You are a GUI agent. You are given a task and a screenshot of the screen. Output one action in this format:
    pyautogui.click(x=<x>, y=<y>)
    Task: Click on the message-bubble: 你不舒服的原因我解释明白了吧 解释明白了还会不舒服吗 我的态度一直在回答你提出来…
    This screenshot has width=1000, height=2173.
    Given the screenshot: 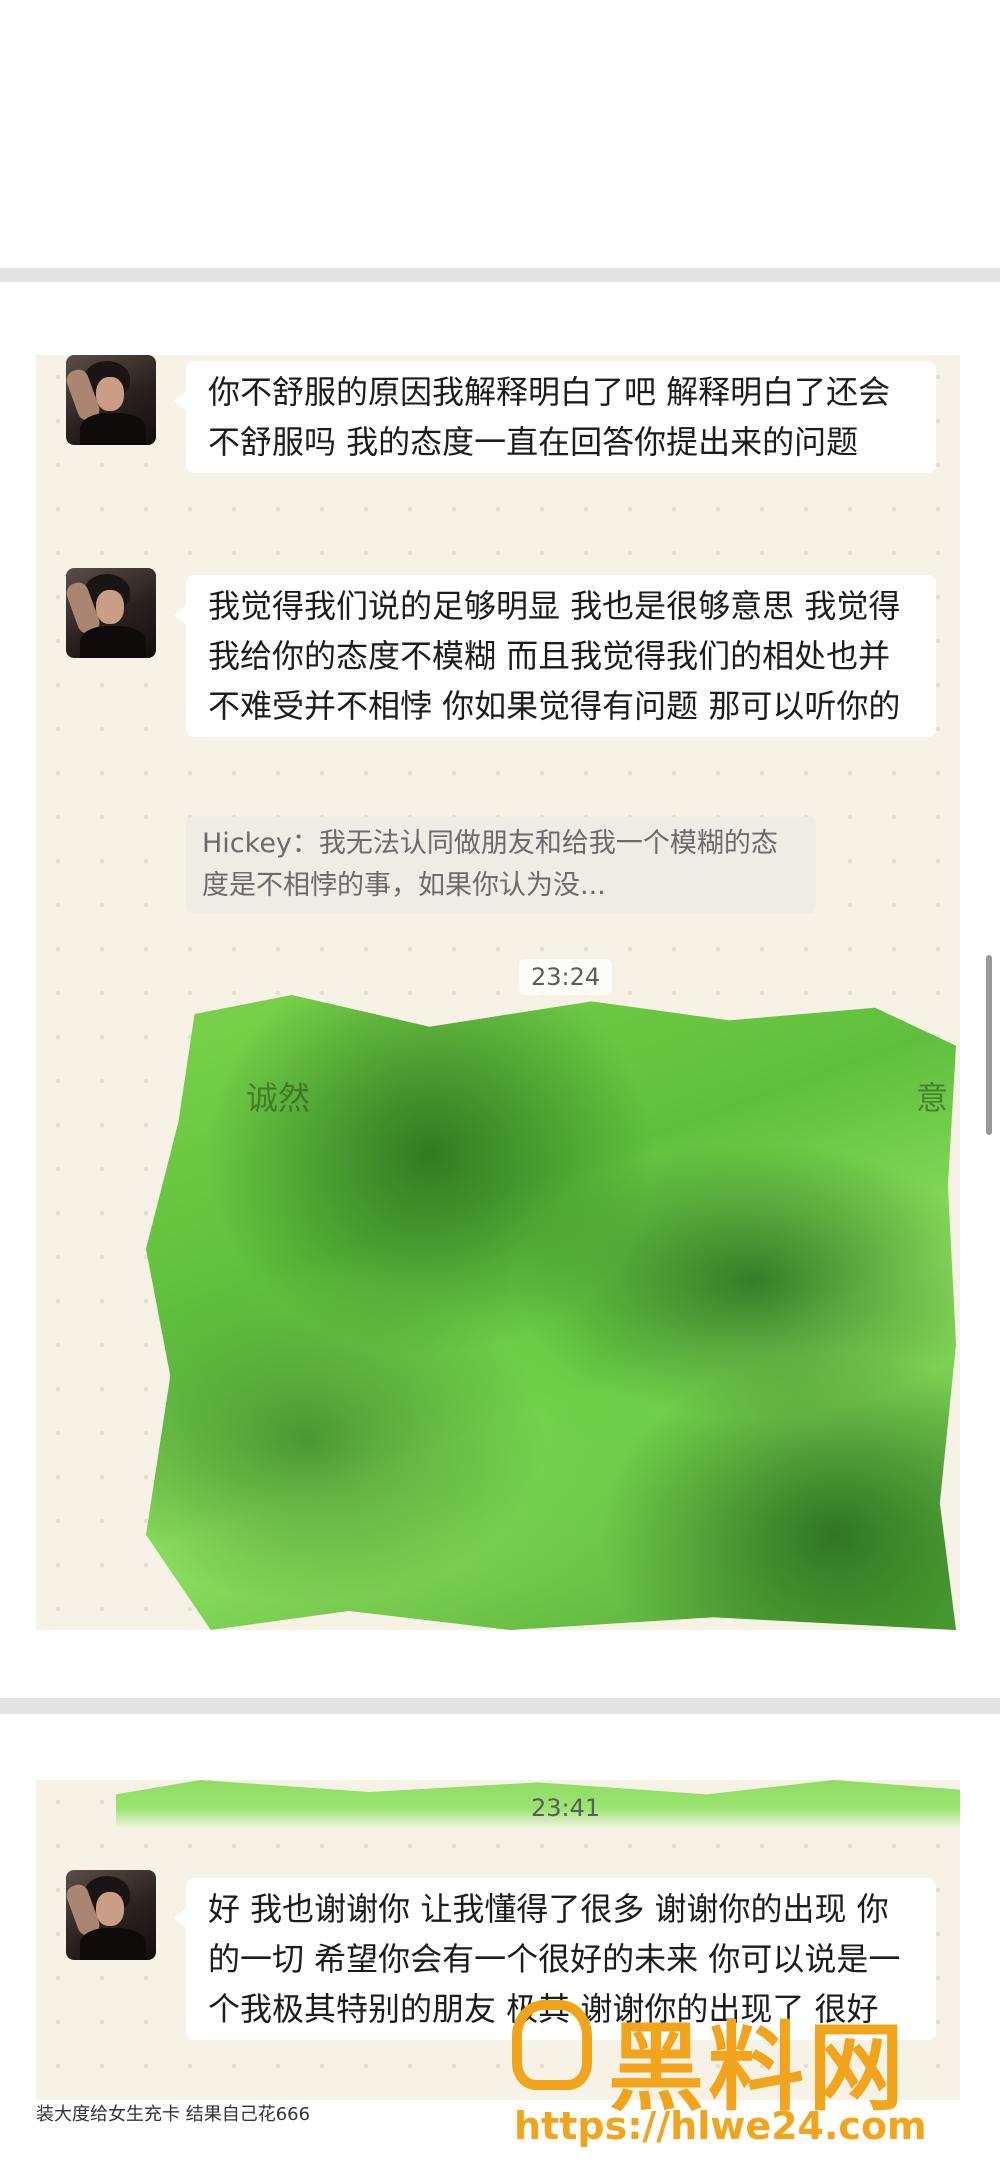 What is the action you would take?
    pyautogui.click(x=555, y=417)
    